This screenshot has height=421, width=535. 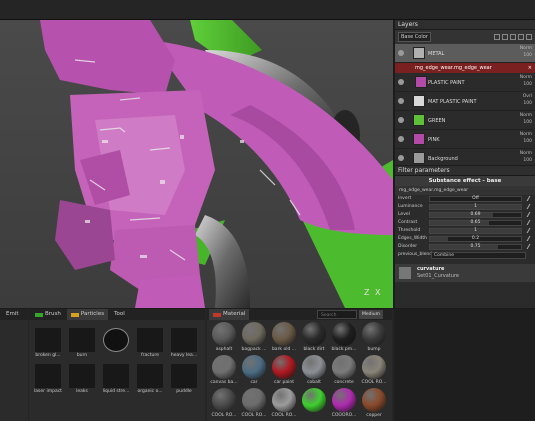 What do you see at coordinates (337, 314) in the screenshot?
I see `material-search-input: Search` at bounding box center [337, 314].